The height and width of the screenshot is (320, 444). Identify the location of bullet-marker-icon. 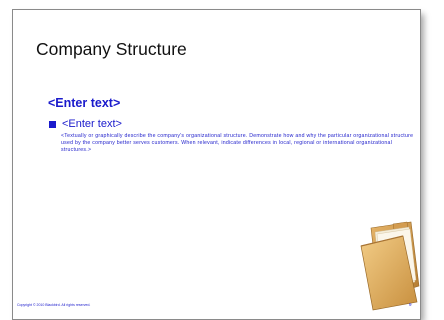
(52, 124).